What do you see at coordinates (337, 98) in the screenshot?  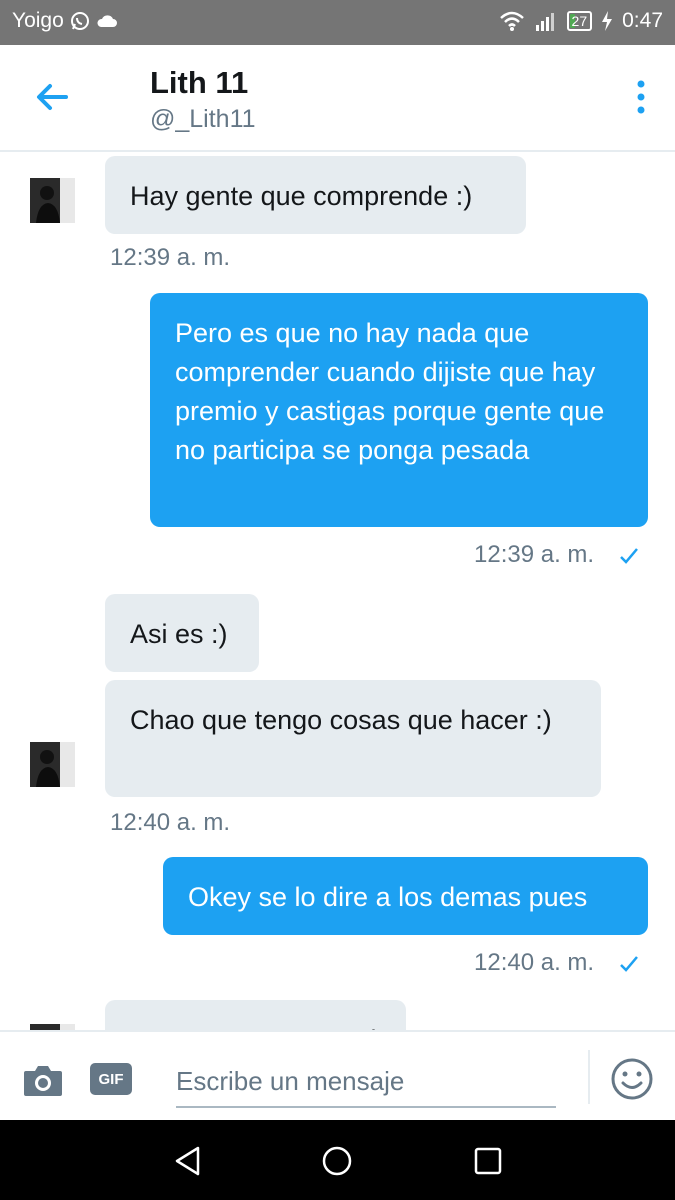 I see `conversation-header: Lith 11 @_Lith11` at bounding box center [337, 98].